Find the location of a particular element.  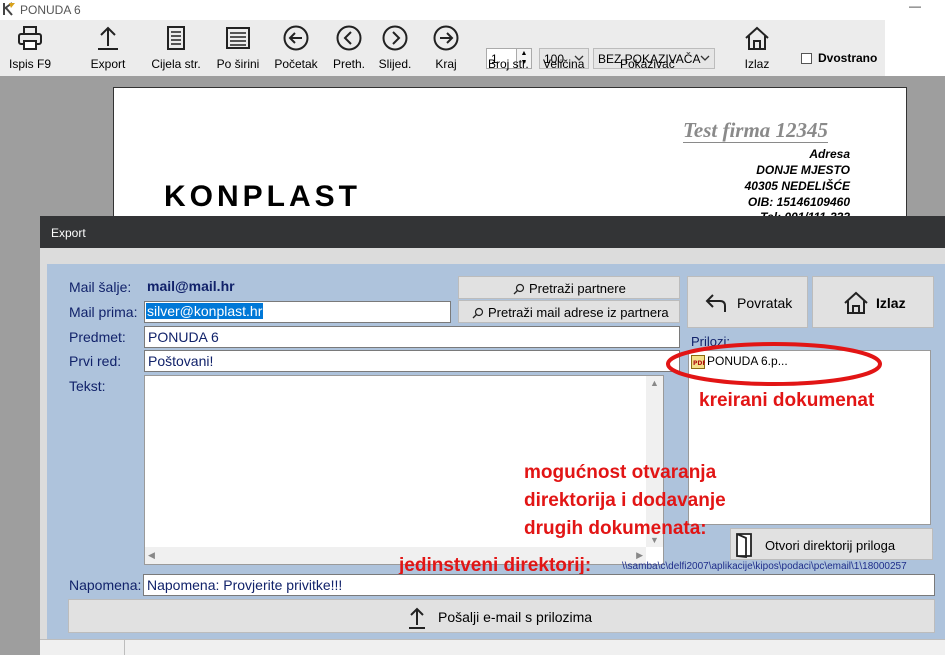

last-page-button: Kraj is located at coordinates (446, 48).